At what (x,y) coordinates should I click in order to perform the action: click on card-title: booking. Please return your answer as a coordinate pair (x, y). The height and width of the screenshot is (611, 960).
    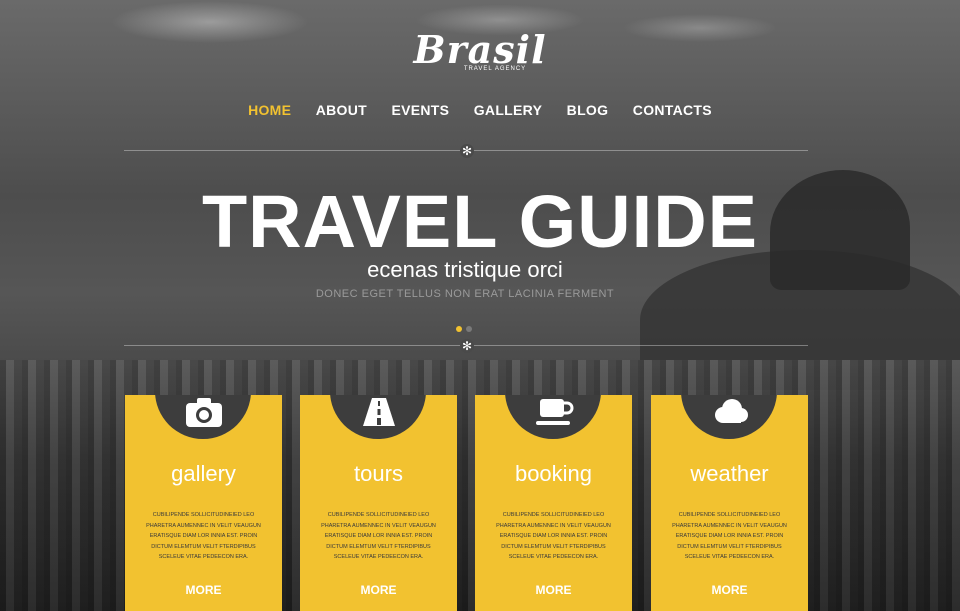
    Looking at the image, I should click on (553, 473).